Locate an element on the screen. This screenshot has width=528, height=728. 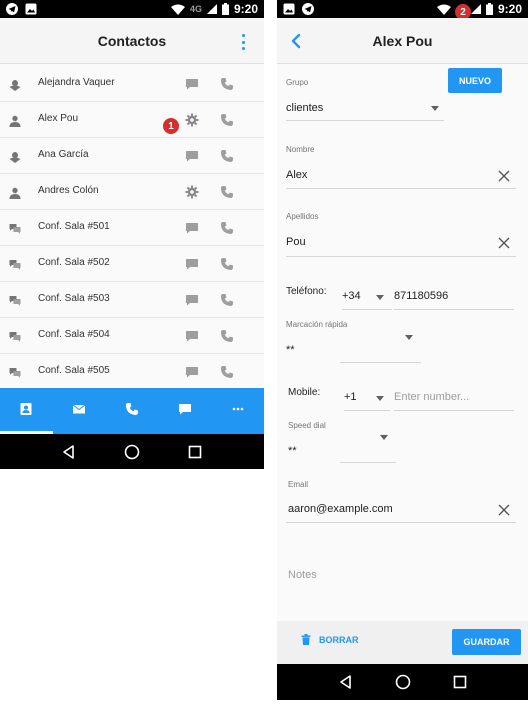
group-label: Grupo is located at coordinates (297, 82).